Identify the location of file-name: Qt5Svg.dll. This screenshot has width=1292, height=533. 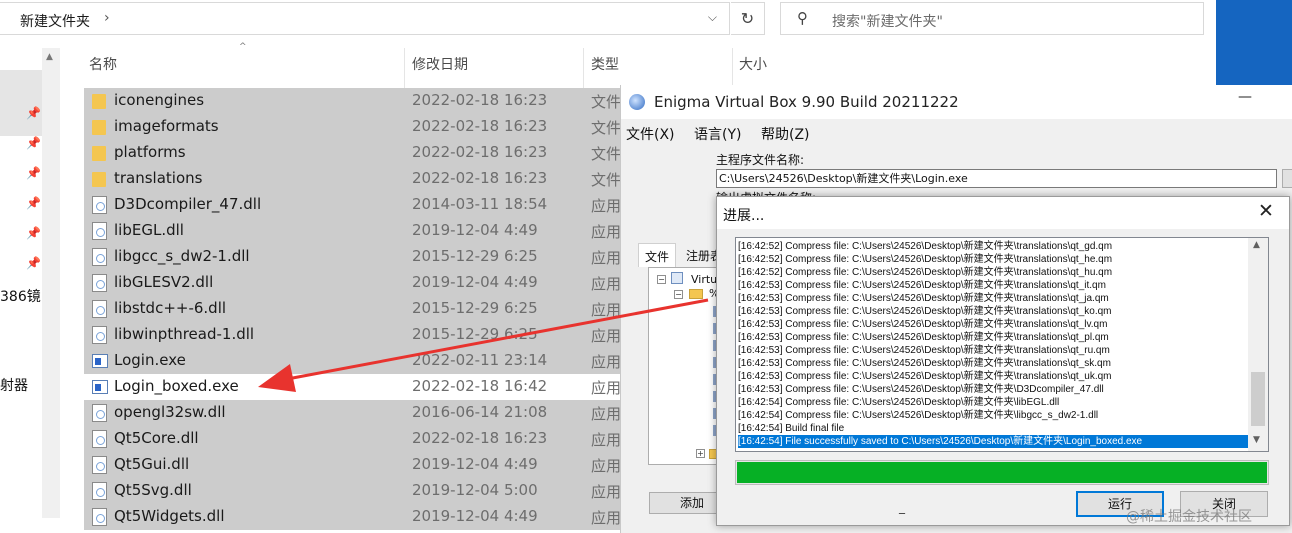
(153, 490).